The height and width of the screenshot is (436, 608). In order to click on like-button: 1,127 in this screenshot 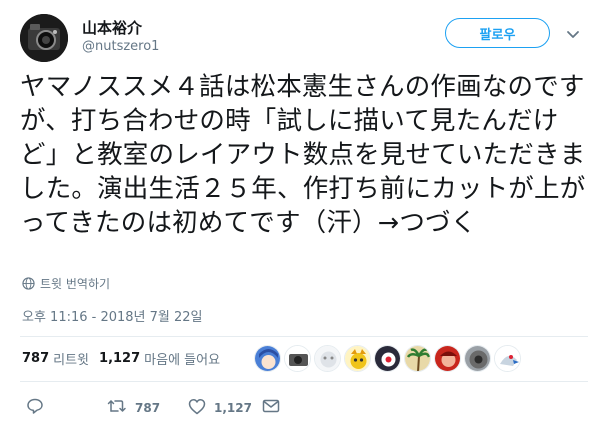, I will do `click(220, 408)`.